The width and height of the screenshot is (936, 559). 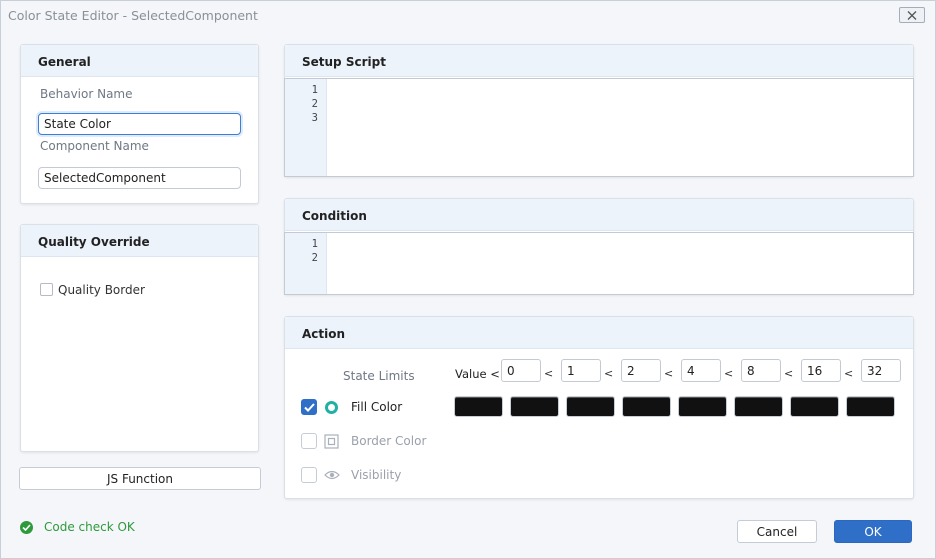 I want to click on setup-script-code-area, so click(x=620, y=127).